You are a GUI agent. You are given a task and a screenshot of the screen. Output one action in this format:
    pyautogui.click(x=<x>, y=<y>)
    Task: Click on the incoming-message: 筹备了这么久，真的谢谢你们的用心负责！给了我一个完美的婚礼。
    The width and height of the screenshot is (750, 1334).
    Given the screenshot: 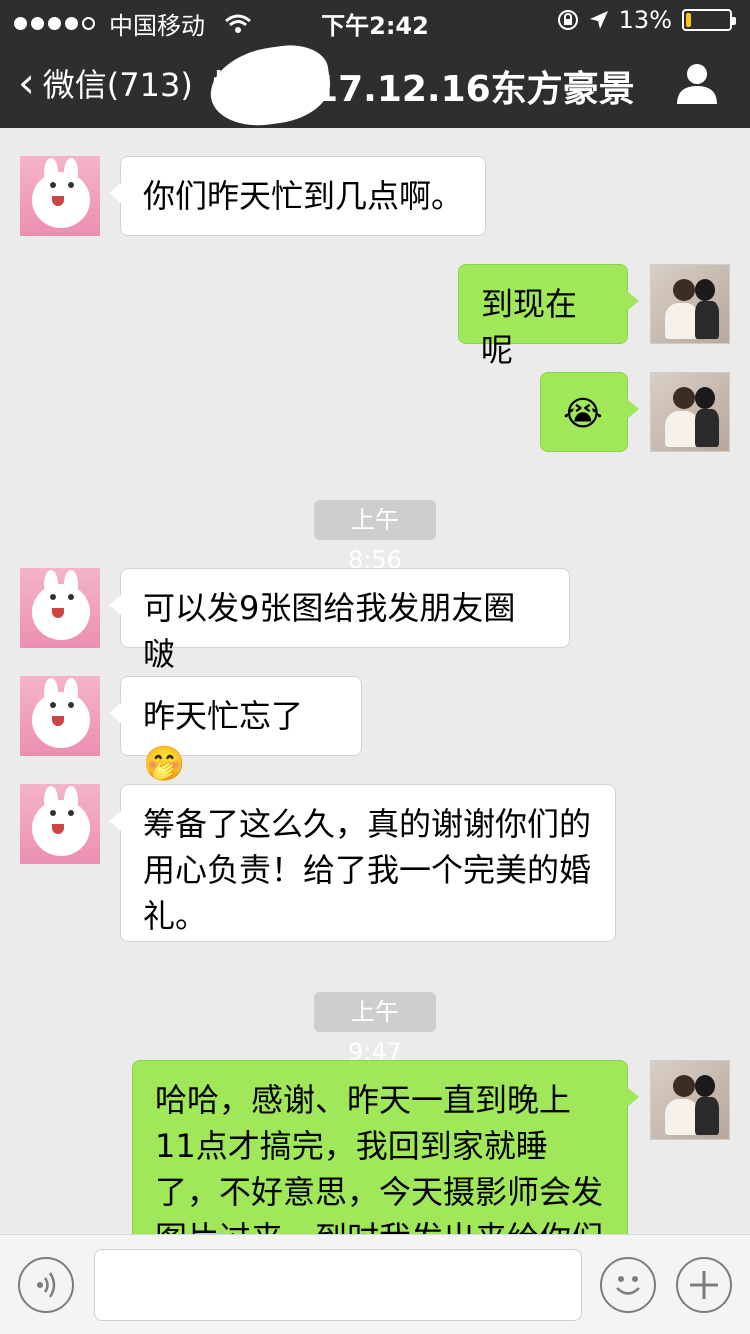 What is the action you would take?
    pyautogui.click(x=362, y=863)
    